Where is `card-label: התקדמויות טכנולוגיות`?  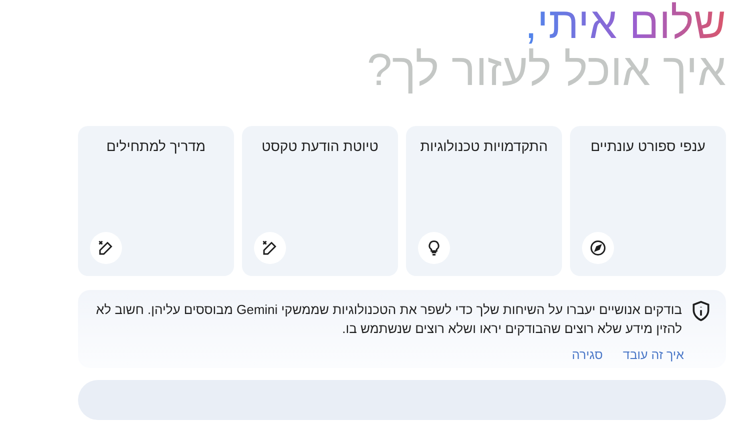 card-label: התקדמויות טכנולוגיות is located at coordinates (484, 146).